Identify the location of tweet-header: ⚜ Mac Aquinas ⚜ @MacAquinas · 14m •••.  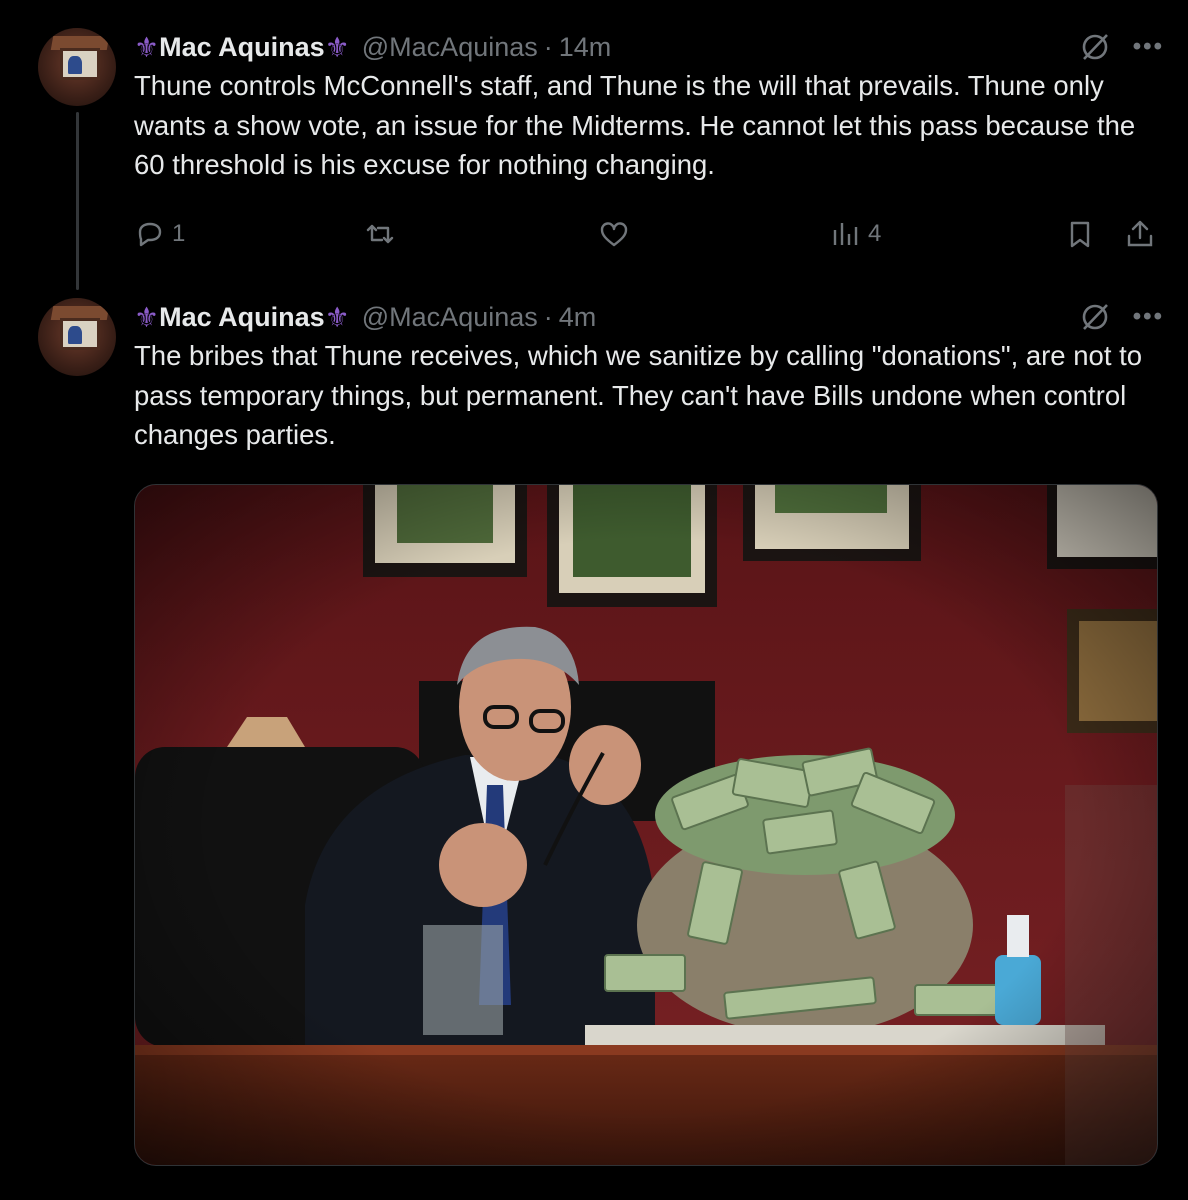
(649, 47).